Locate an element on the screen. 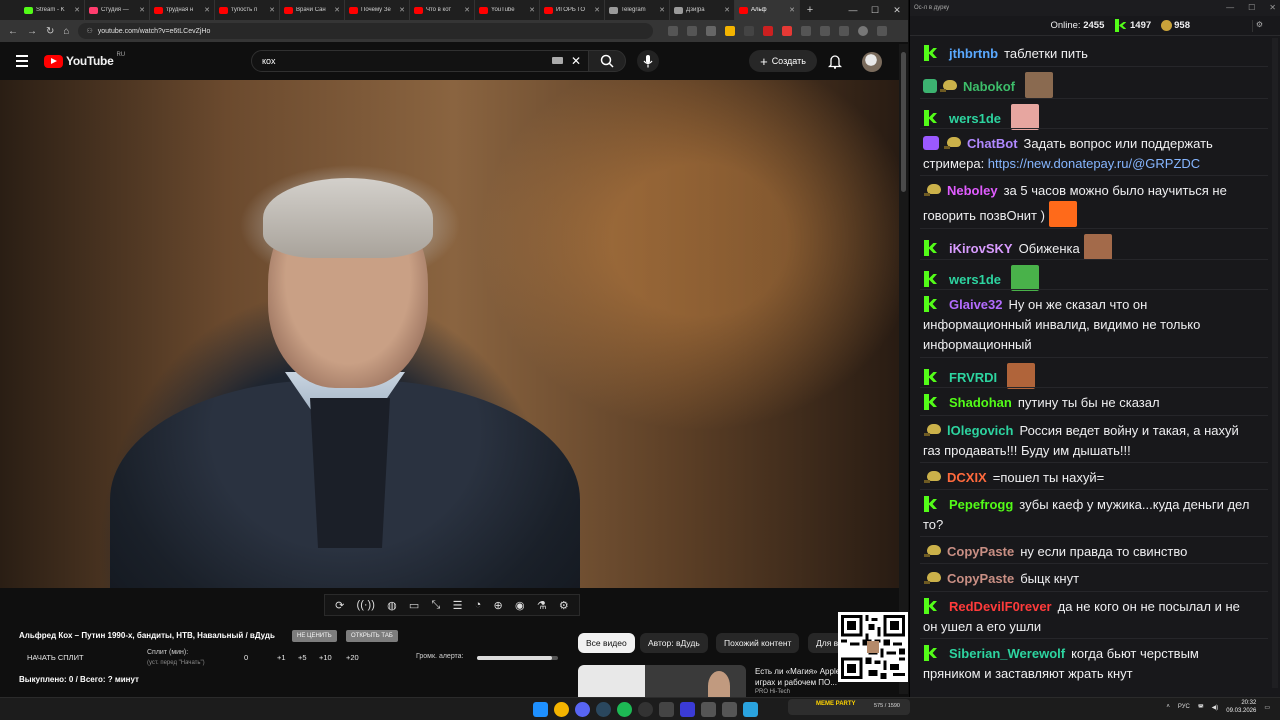  split-value-button: 0 is located at coordinates (246, 657).